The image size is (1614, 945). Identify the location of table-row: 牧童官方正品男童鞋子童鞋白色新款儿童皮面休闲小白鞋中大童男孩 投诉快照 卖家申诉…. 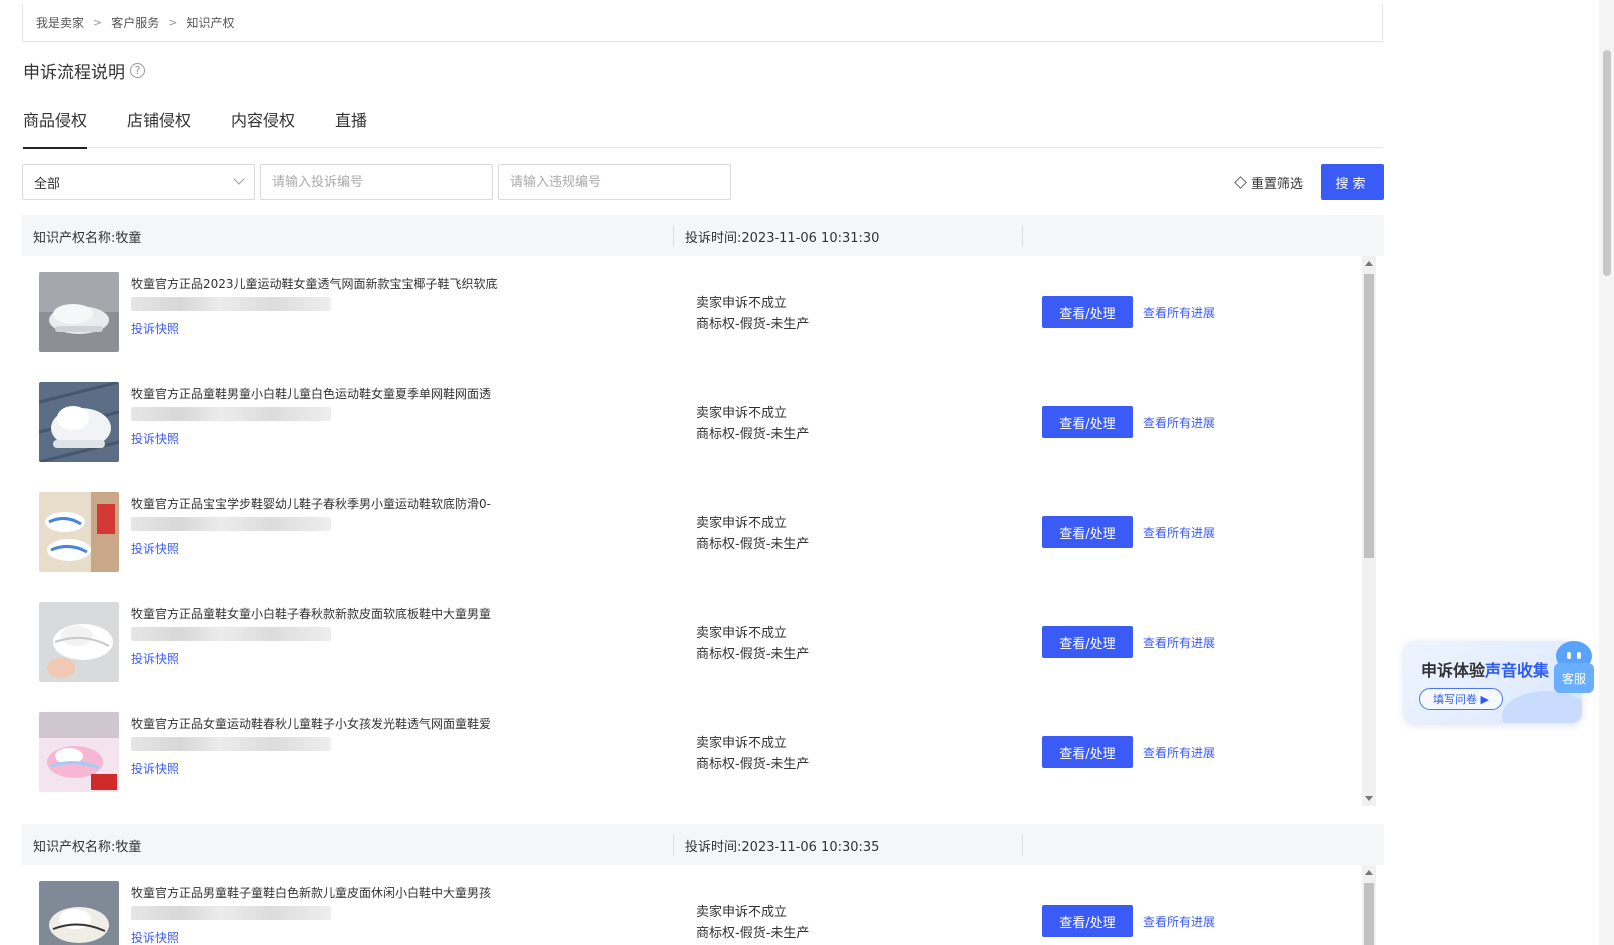
(692, 905).